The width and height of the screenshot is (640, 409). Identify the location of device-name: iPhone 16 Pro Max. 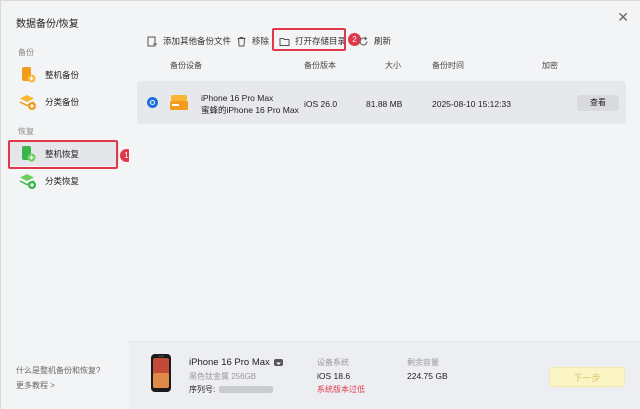
(229, 362).